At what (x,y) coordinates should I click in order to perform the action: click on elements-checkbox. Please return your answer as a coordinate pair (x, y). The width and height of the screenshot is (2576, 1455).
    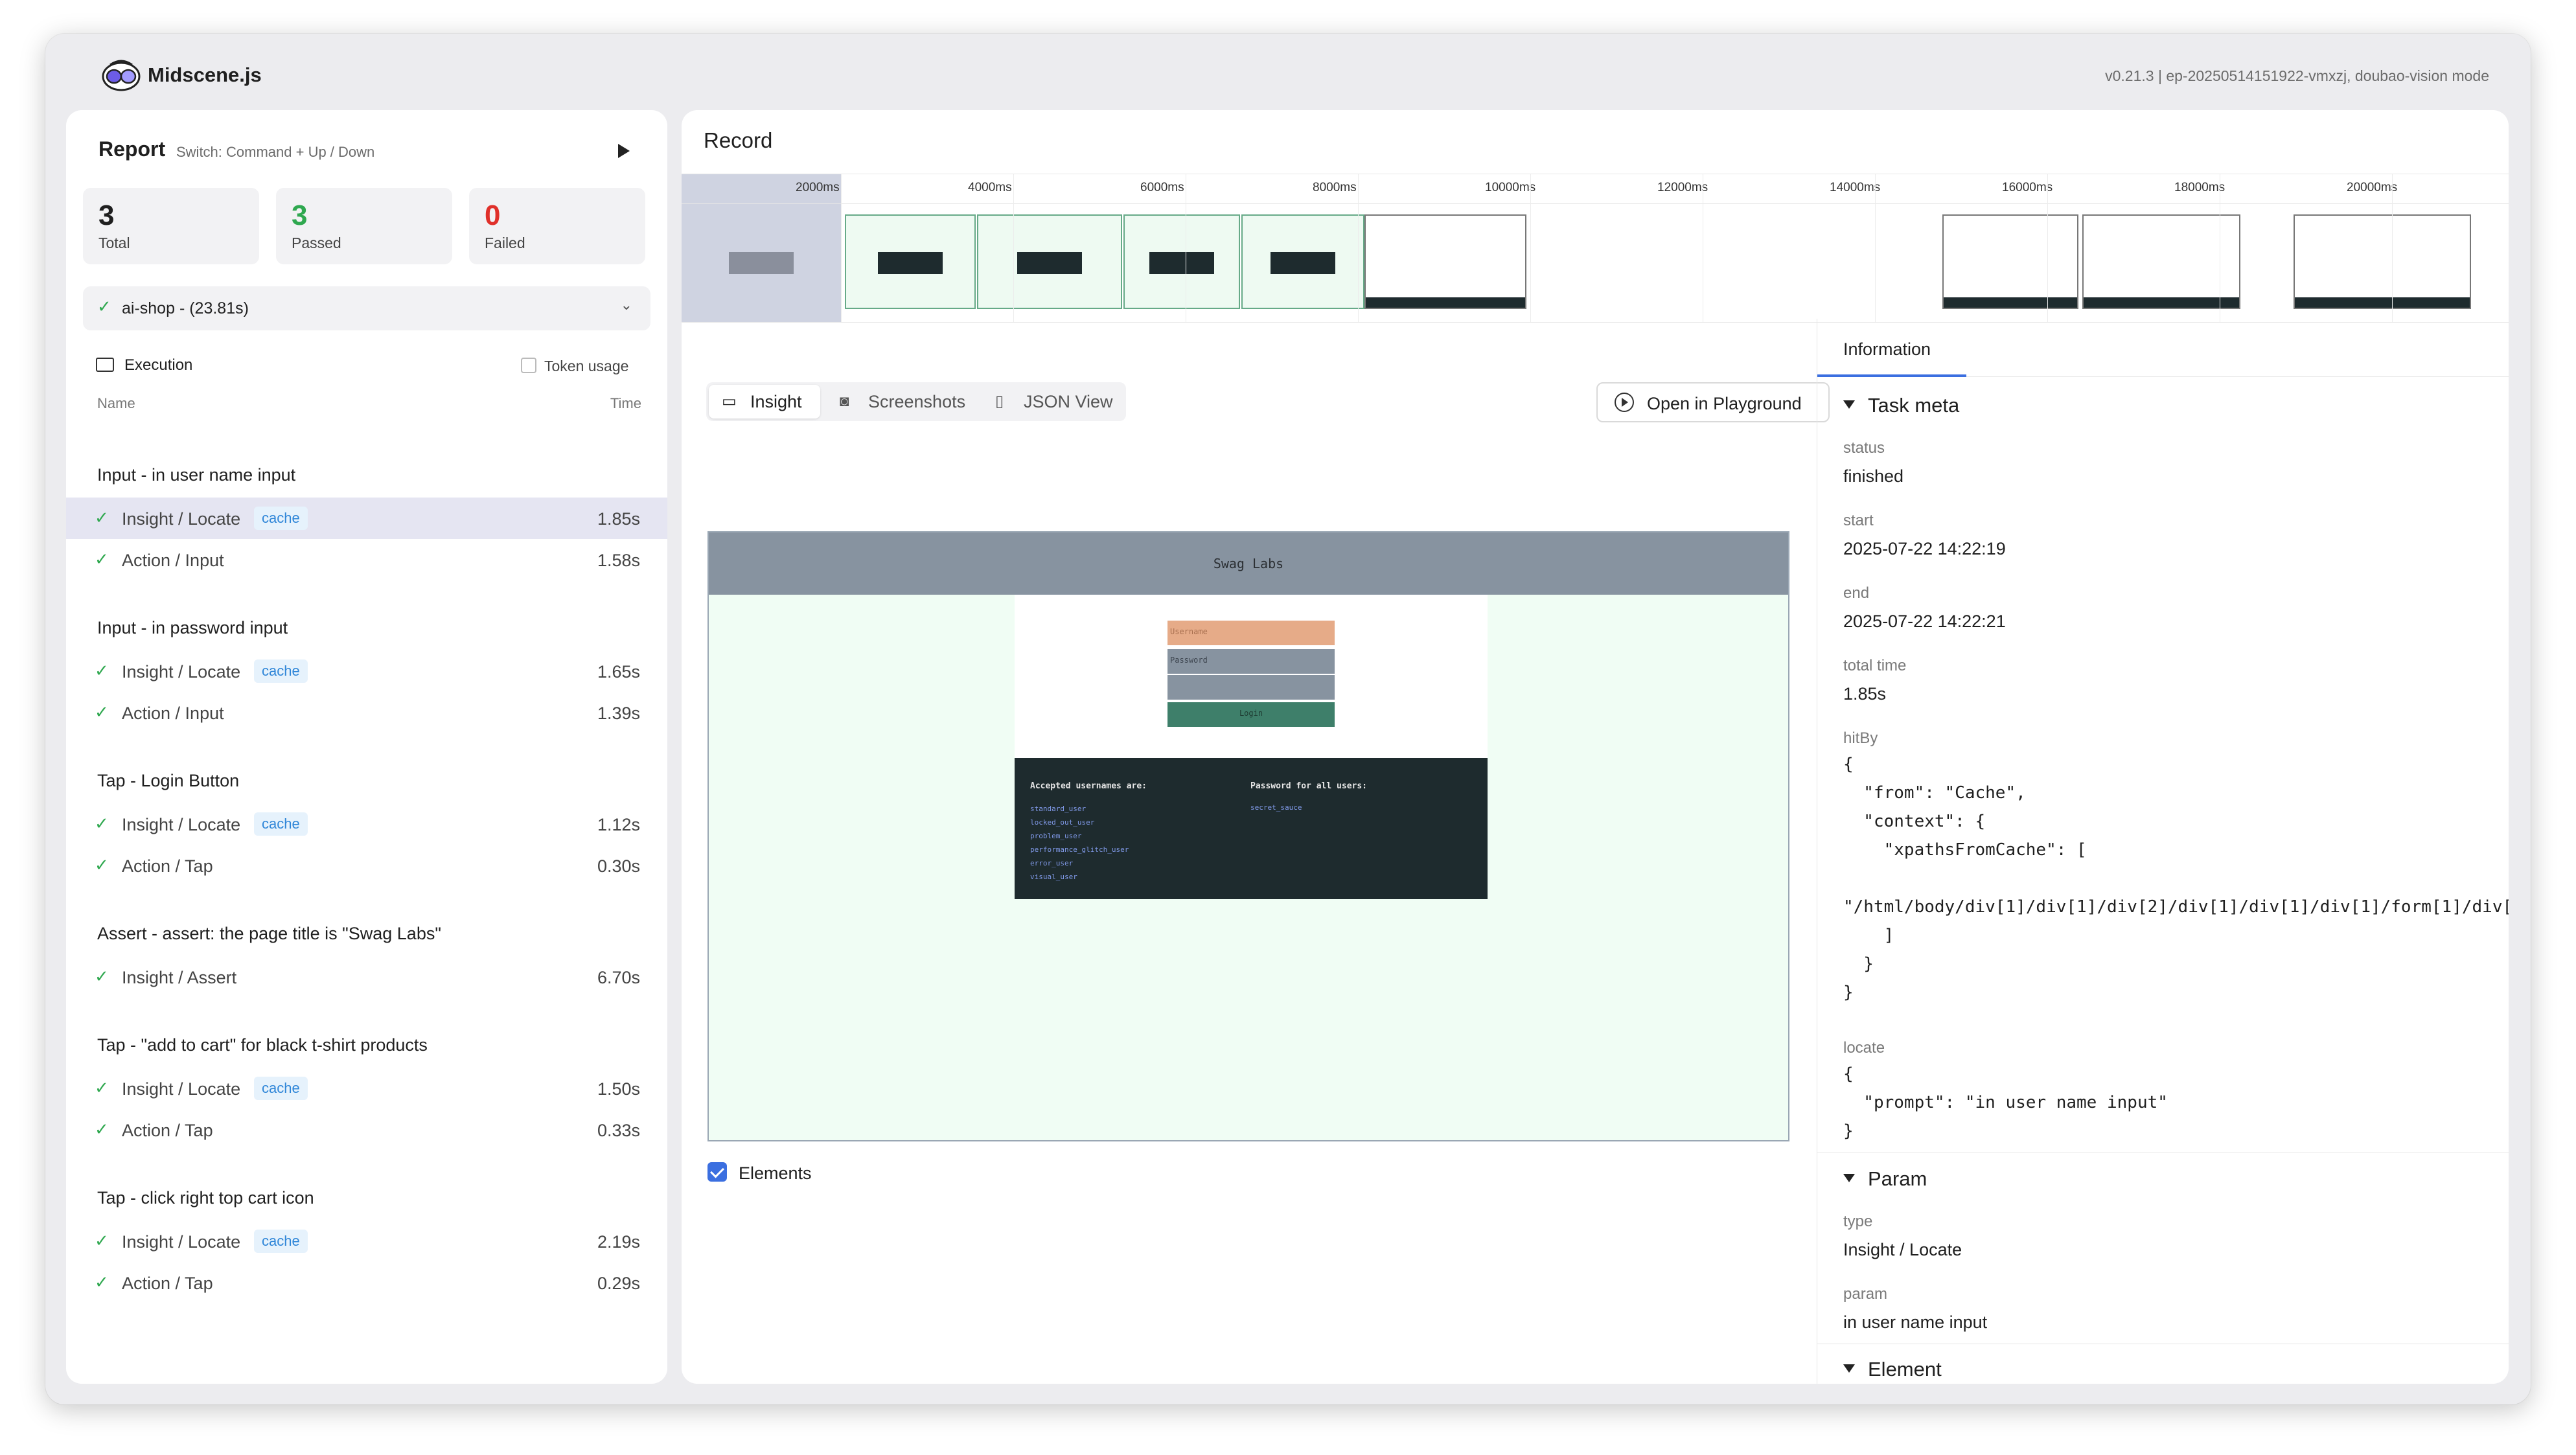
    Looking at the image, I should click on (717, 1172).